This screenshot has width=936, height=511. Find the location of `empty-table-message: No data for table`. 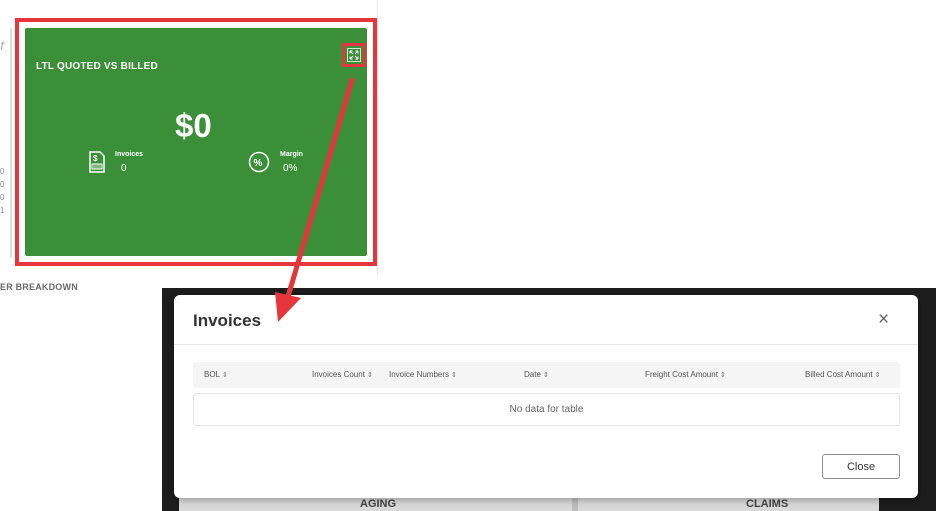

empty-table-message: No data for table is located at coordinates (546, 409).